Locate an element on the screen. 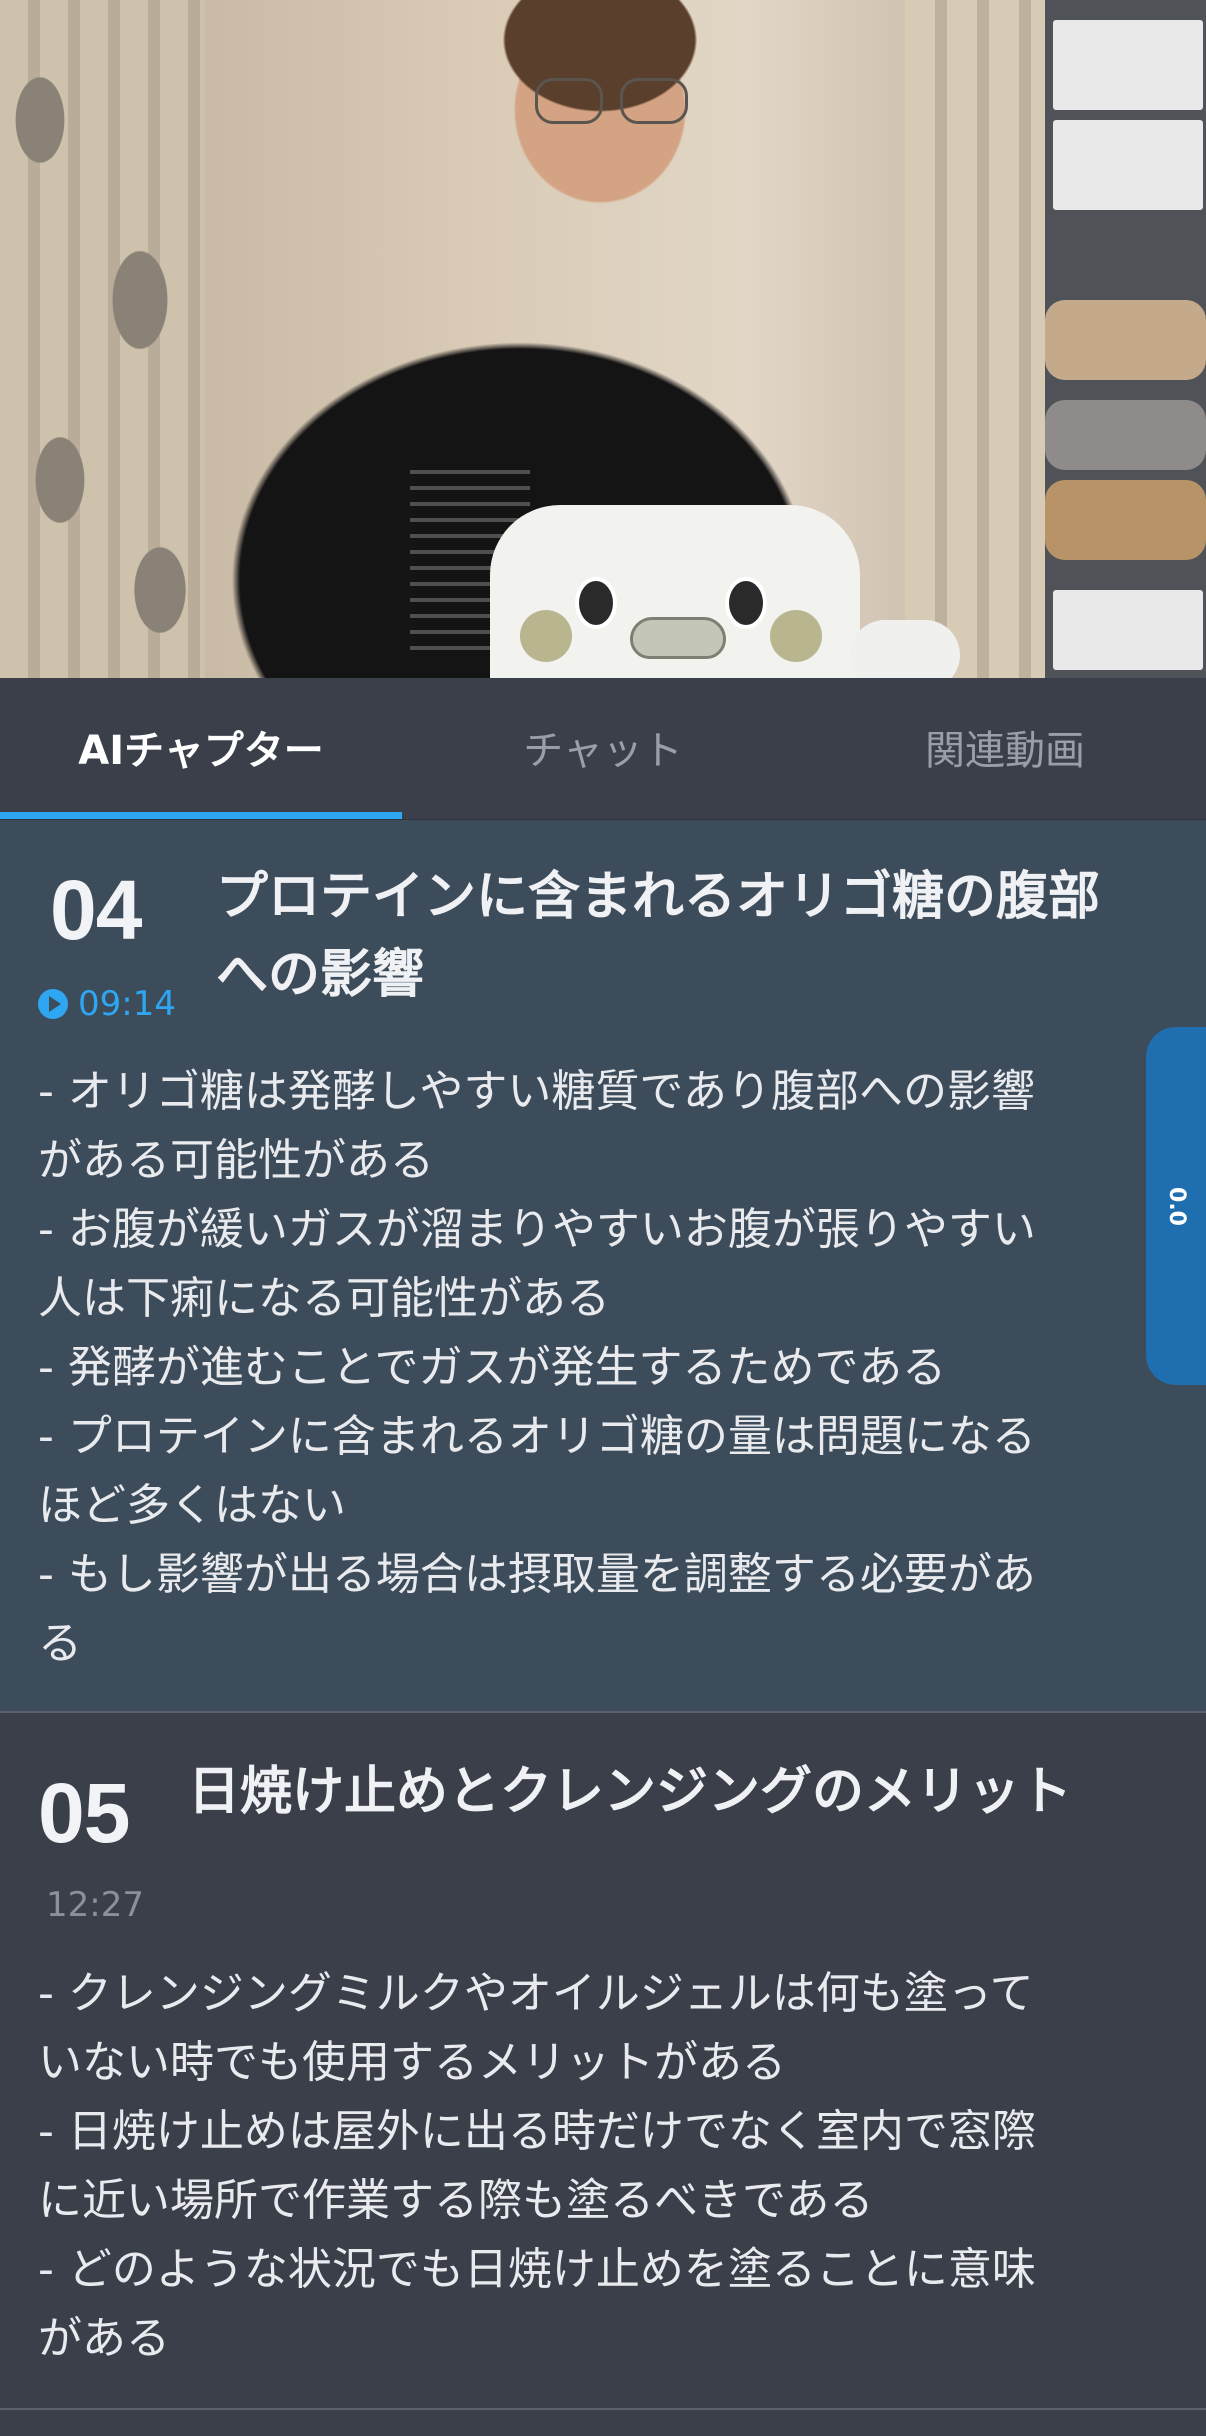 The height and width of the screenshot is (2436, 1206). tab-ai-chapter: AIチャプター is located at coordinates (201, 749).